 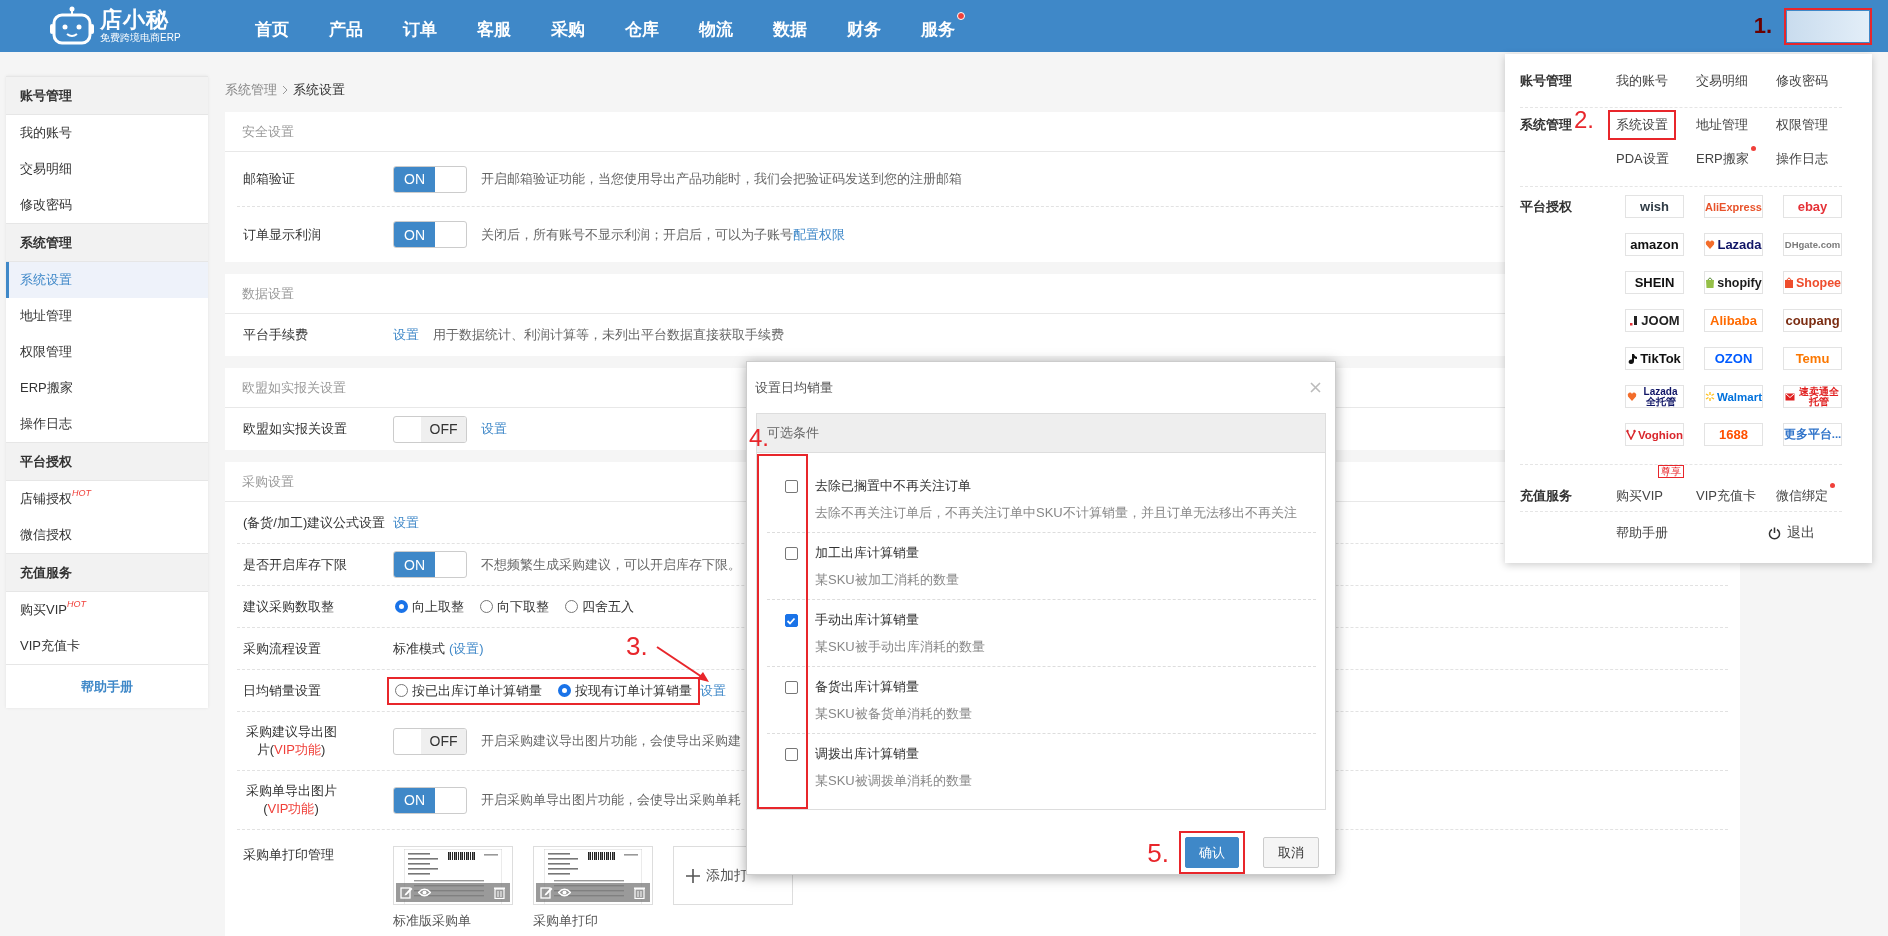 What do you see at coordinates (282, 234) in the screenshot?
I see `setting-label: 订单显示利润` at bounding box center [282, 234].